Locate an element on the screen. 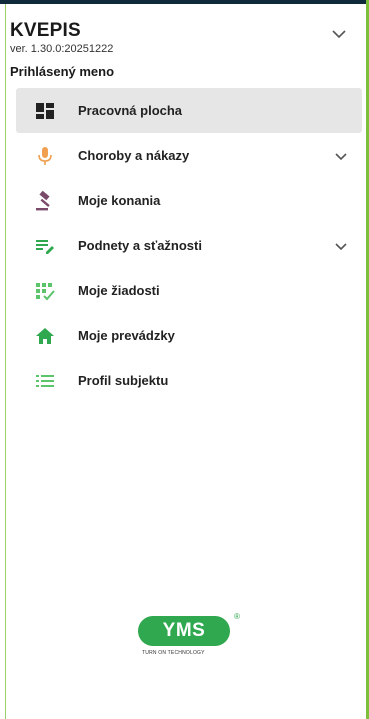 The image size is (369, 719). sidebar-item-label: Moje prevádzky is located at coordinates (126, 335).